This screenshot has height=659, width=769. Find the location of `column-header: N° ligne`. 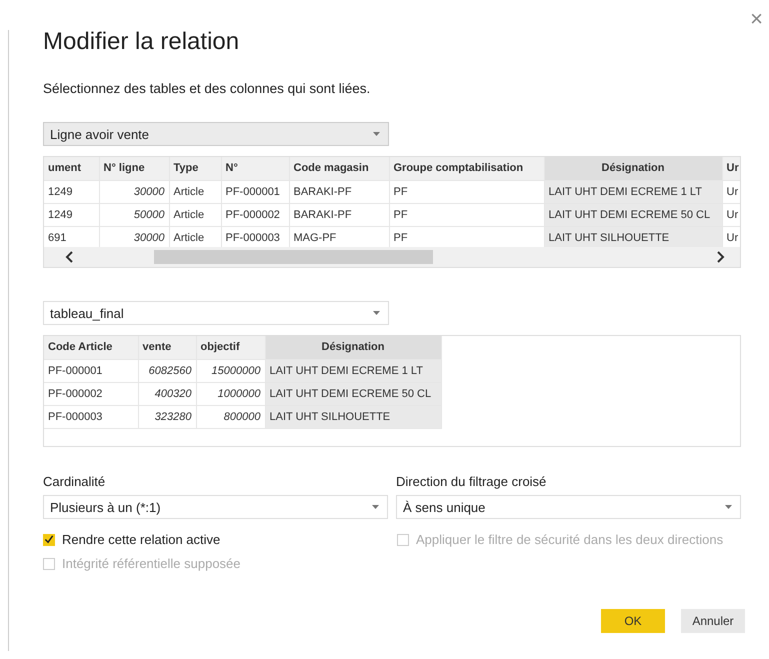

column-header: N° ligne is located at coordinates (134, 168).